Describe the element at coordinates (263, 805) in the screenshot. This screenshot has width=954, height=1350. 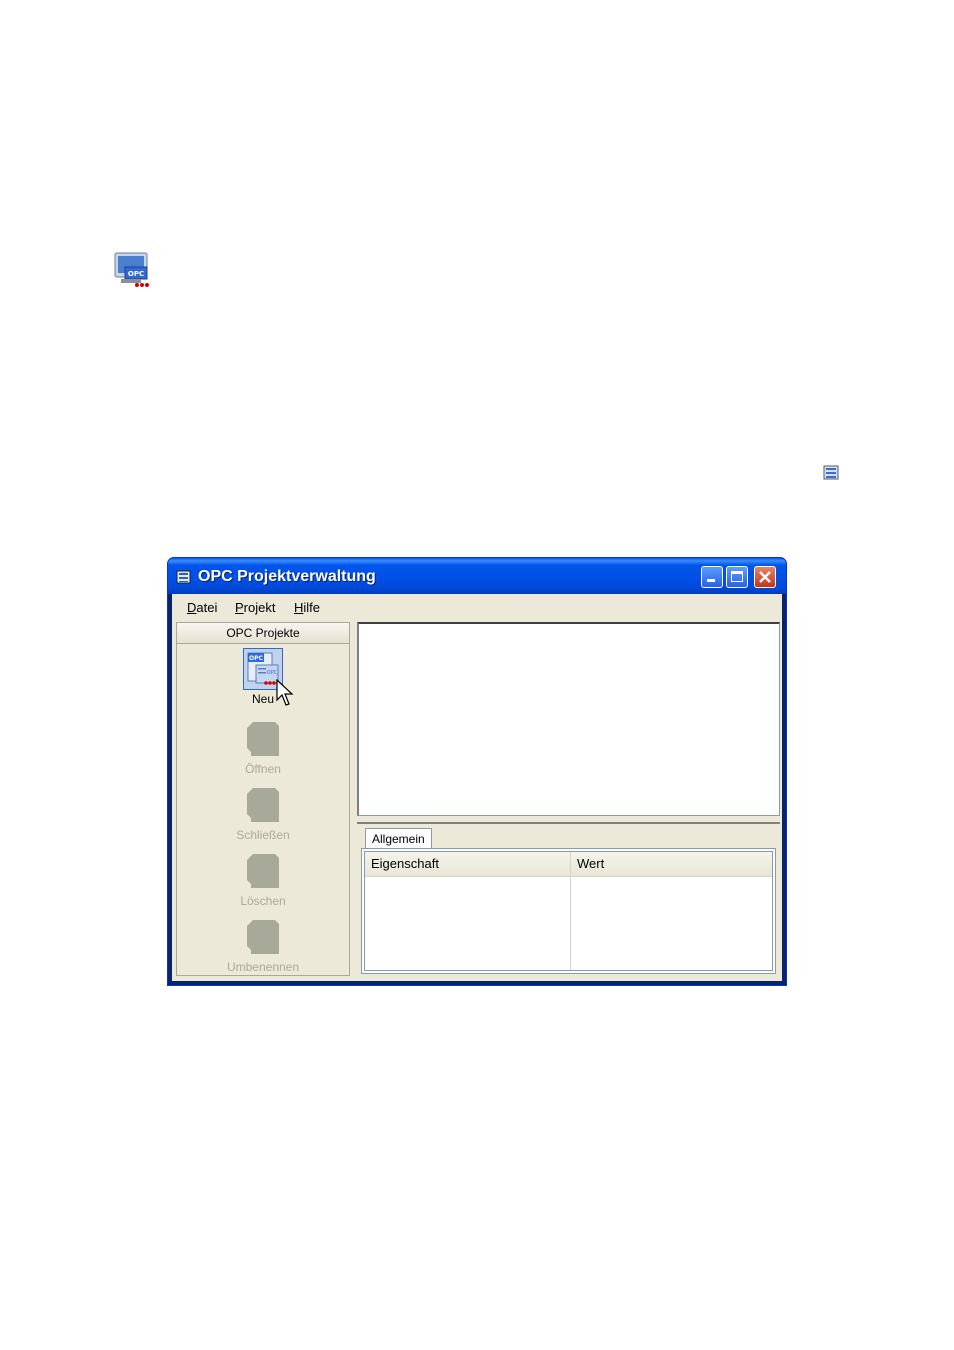
I see `close-project-icon` at that location.